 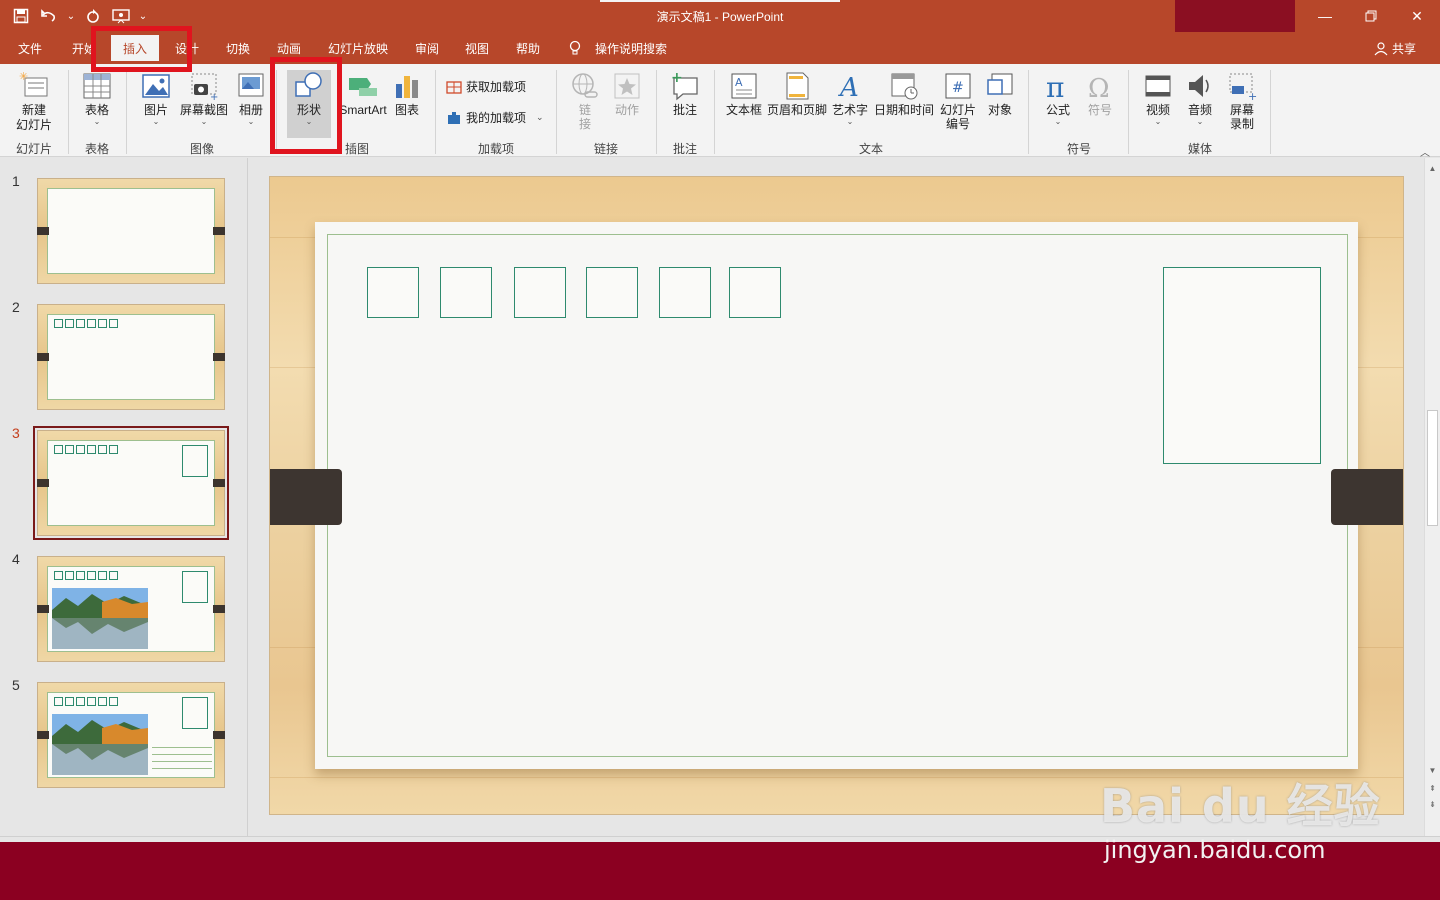 What do you see at coordinates (363, 94) in the screenshot?
I see `smartart-button: SmartArt` at bounding box center [363, 94].